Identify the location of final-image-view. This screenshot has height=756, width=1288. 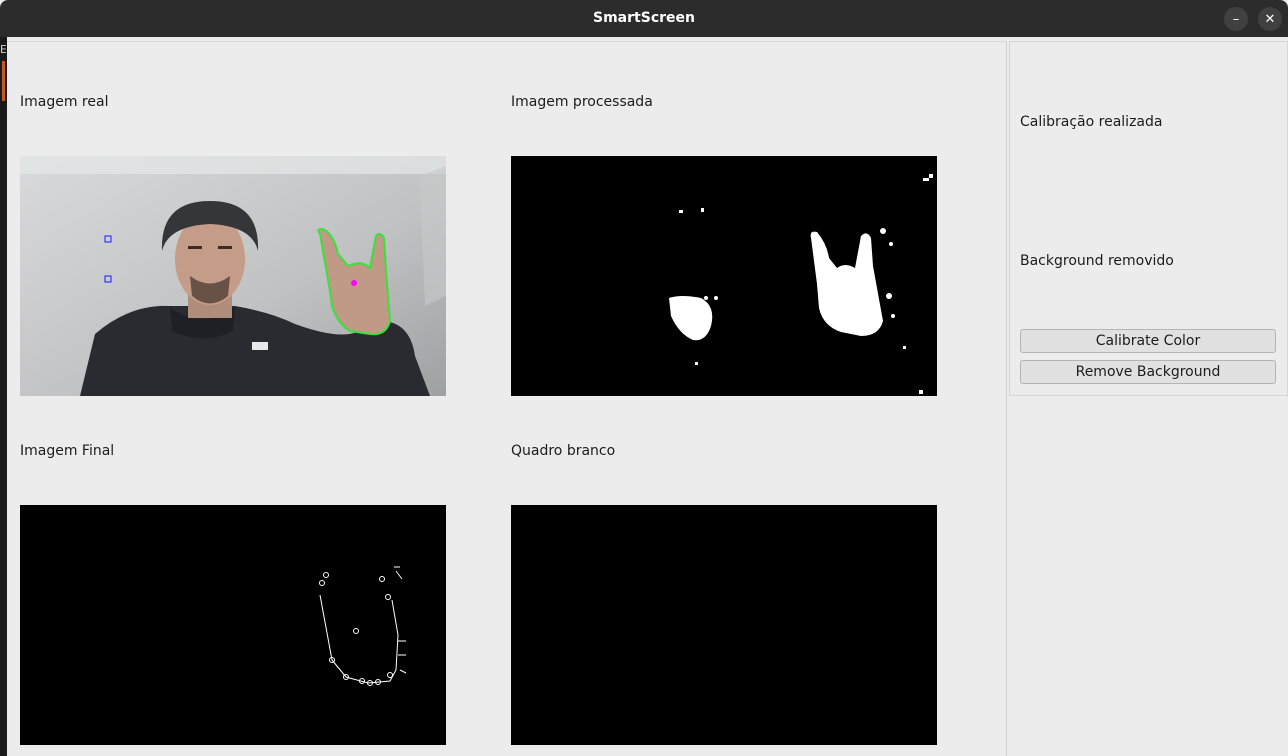
(233, 625).